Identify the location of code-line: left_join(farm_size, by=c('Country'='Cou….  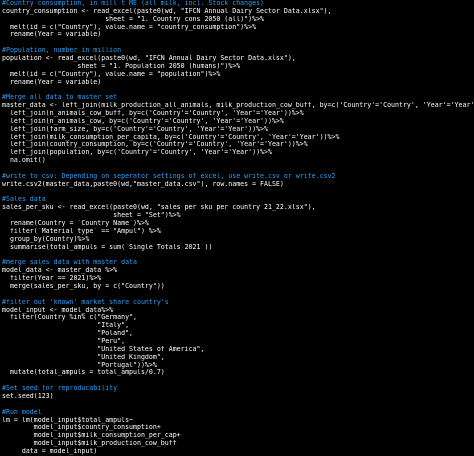
(135, 129).